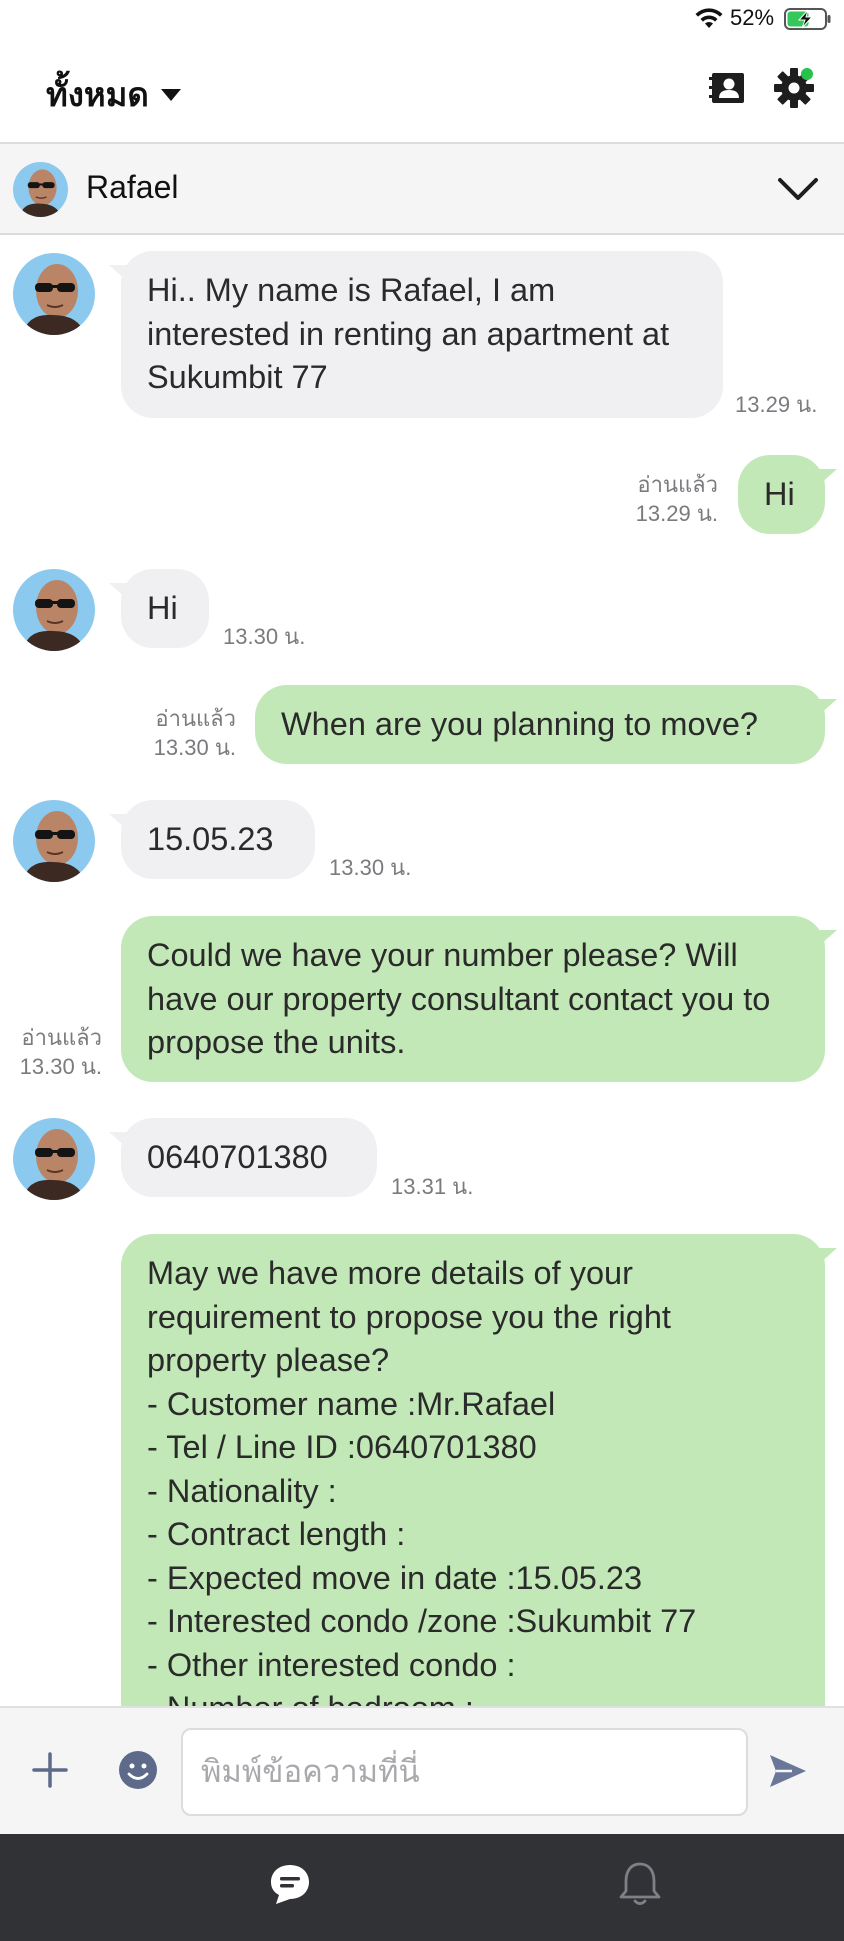 This screenshot has width=844, height=1941. Describe the element at coordinates (276, 1534) in the screenshot. I see `message-line: - Contract length :` at that location.